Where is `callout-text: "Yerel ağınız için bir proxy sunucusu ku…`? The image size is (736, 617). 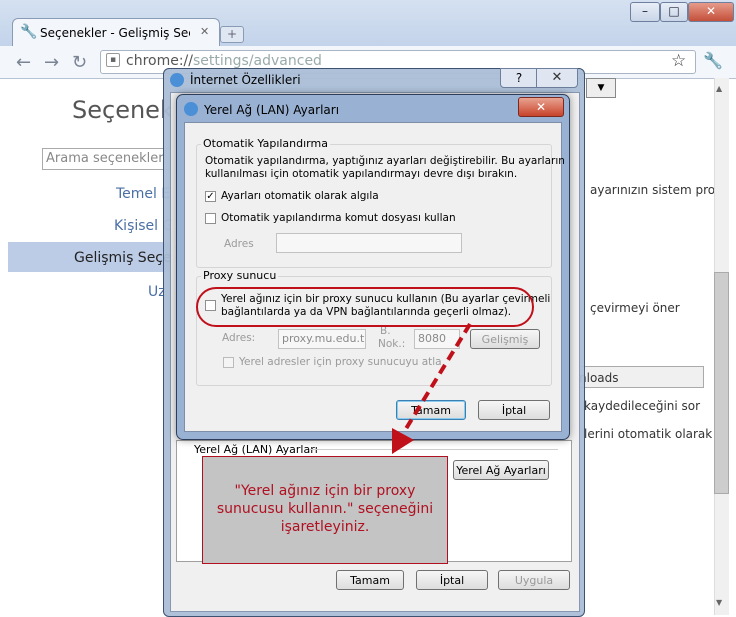
callout-text: "Yerel ağınız için bir proxy sunucusu ku… is located at coordinates (325, 509).